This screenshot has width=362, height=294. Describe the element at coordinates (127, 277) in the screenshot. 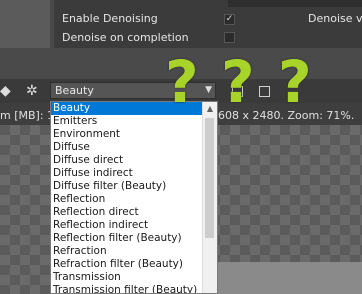

I see `dropdown-option: Transmission` at that location.